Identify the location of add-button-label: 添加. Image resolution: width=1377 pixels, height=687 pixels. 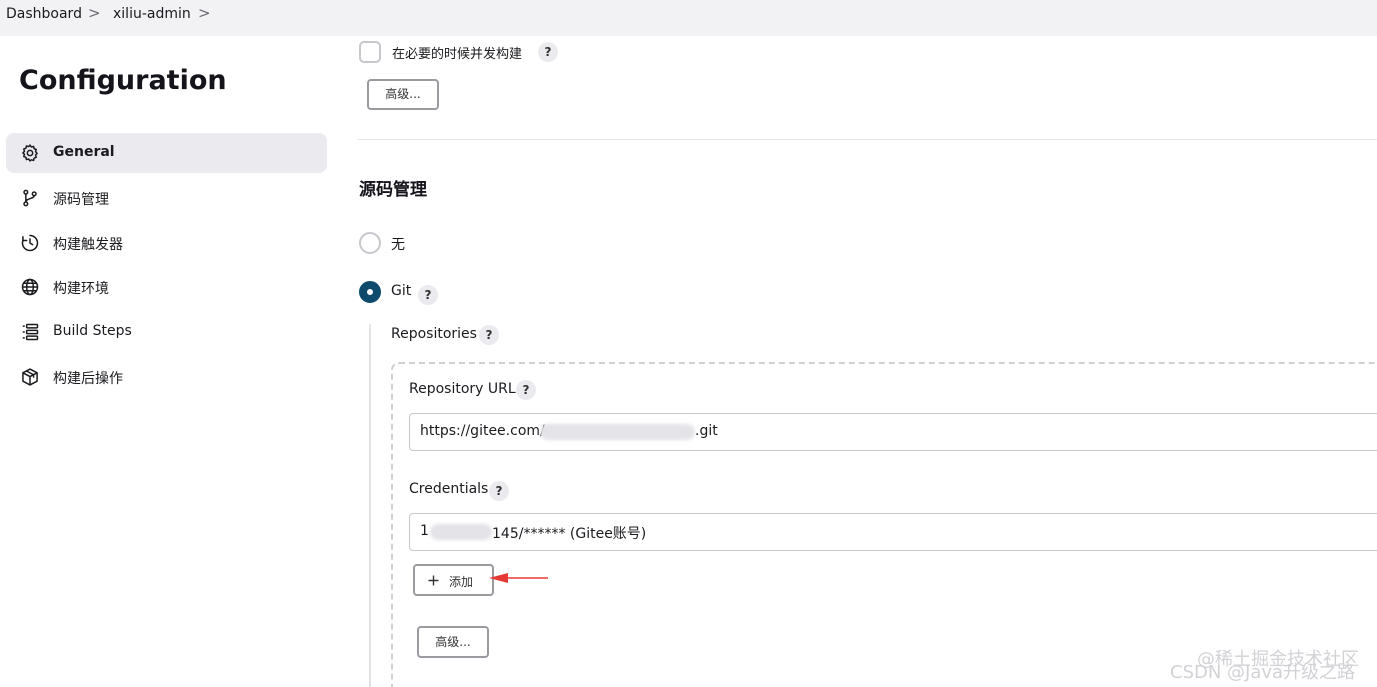
(461, 582).